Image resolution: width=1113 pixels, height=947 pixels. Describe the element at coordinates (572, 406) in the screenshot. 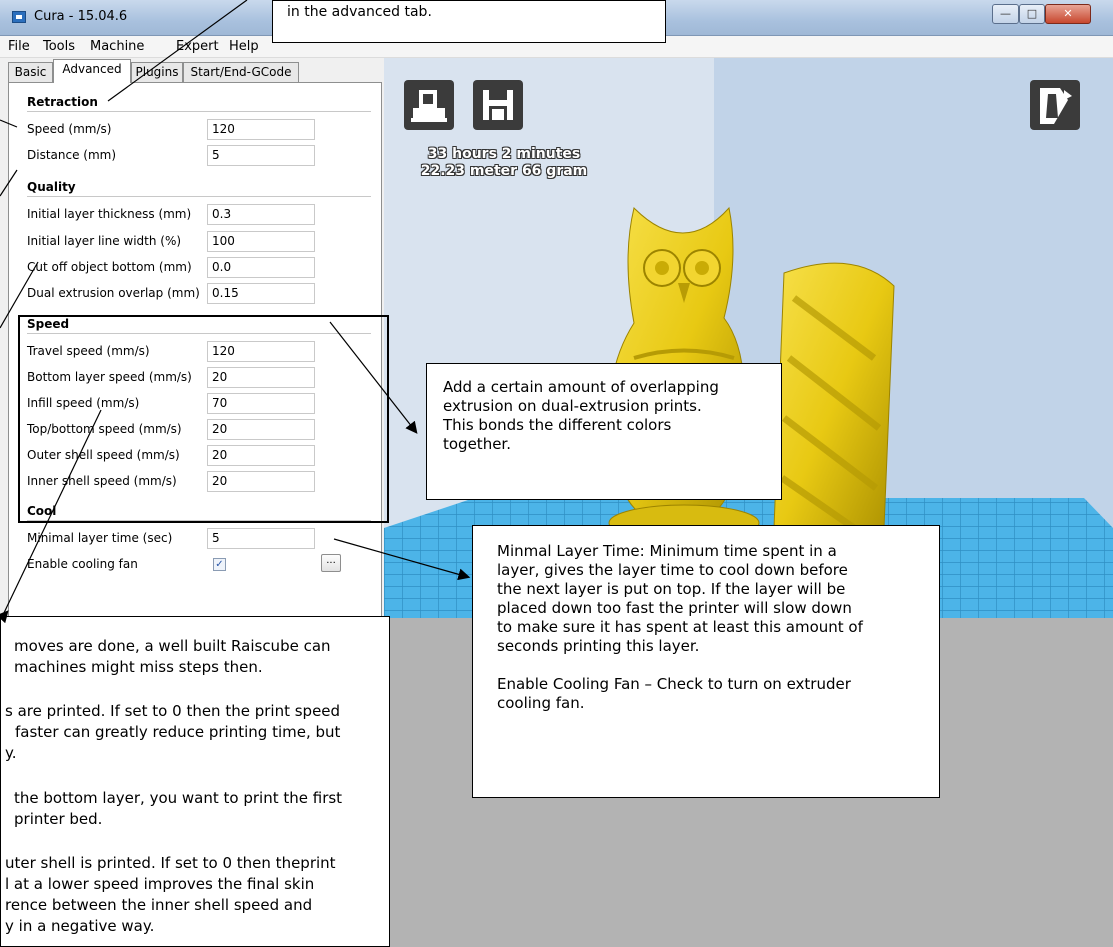

I see `callout-line: extrusion on dual-extrusion prints.` at that location.